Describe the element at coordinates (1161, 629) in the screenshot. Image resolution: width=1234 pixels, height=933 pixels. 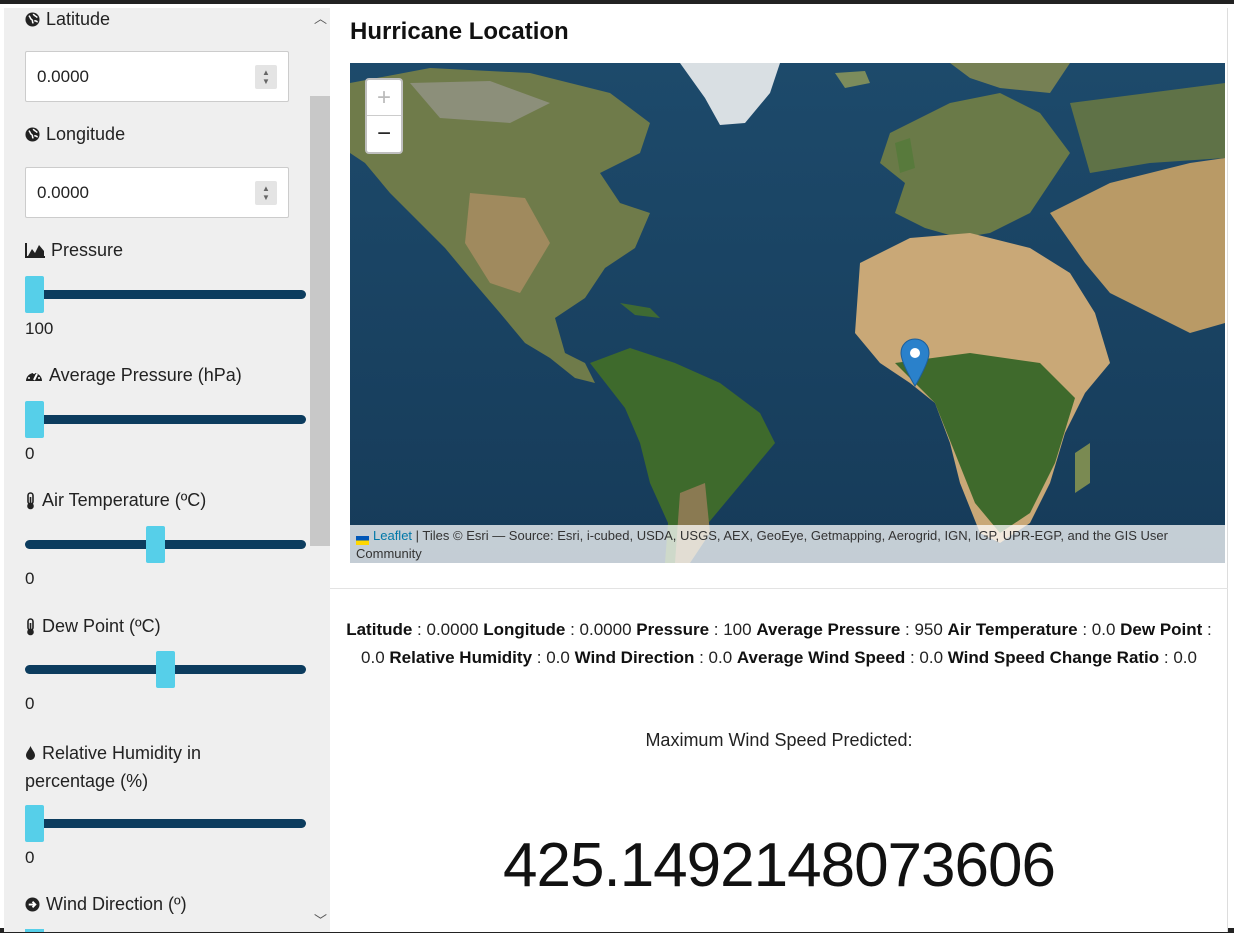
I see `summary-key: Dew Point` at that location.